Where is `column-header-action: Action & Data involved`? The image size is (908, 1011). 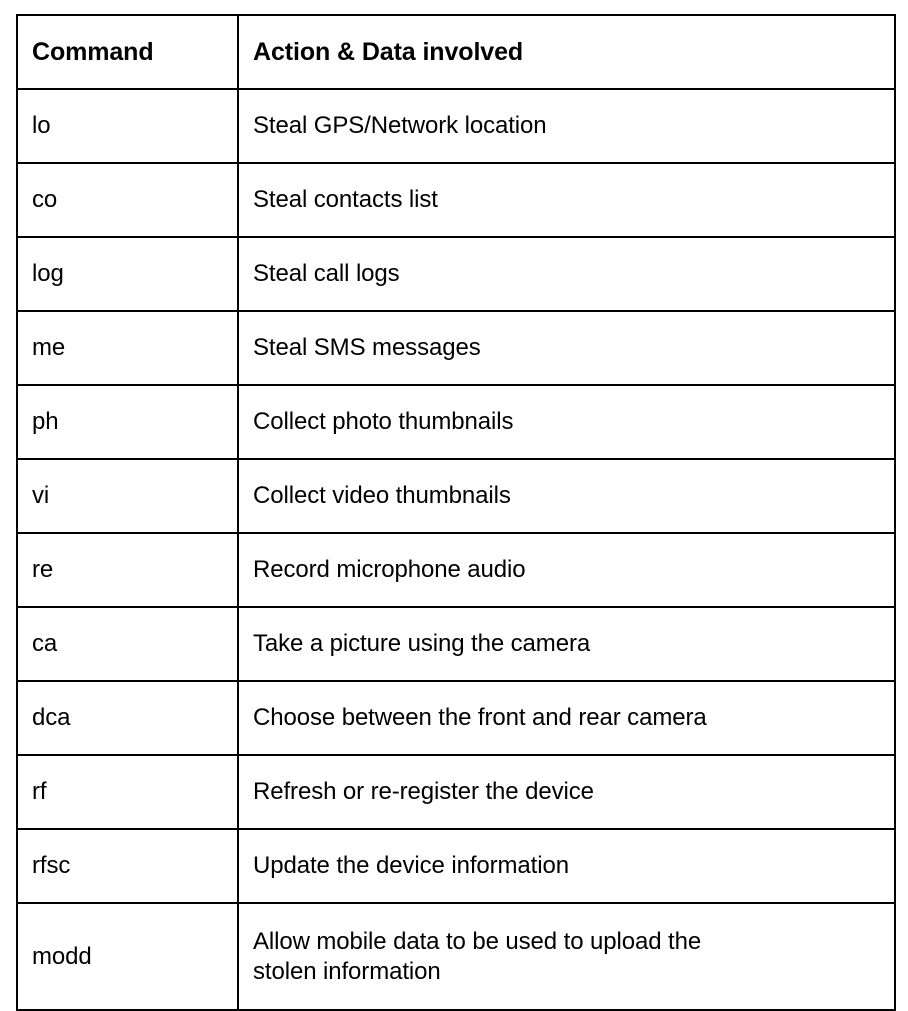
column-header-action: Action & Data involved is located at coordinates (566, 52).